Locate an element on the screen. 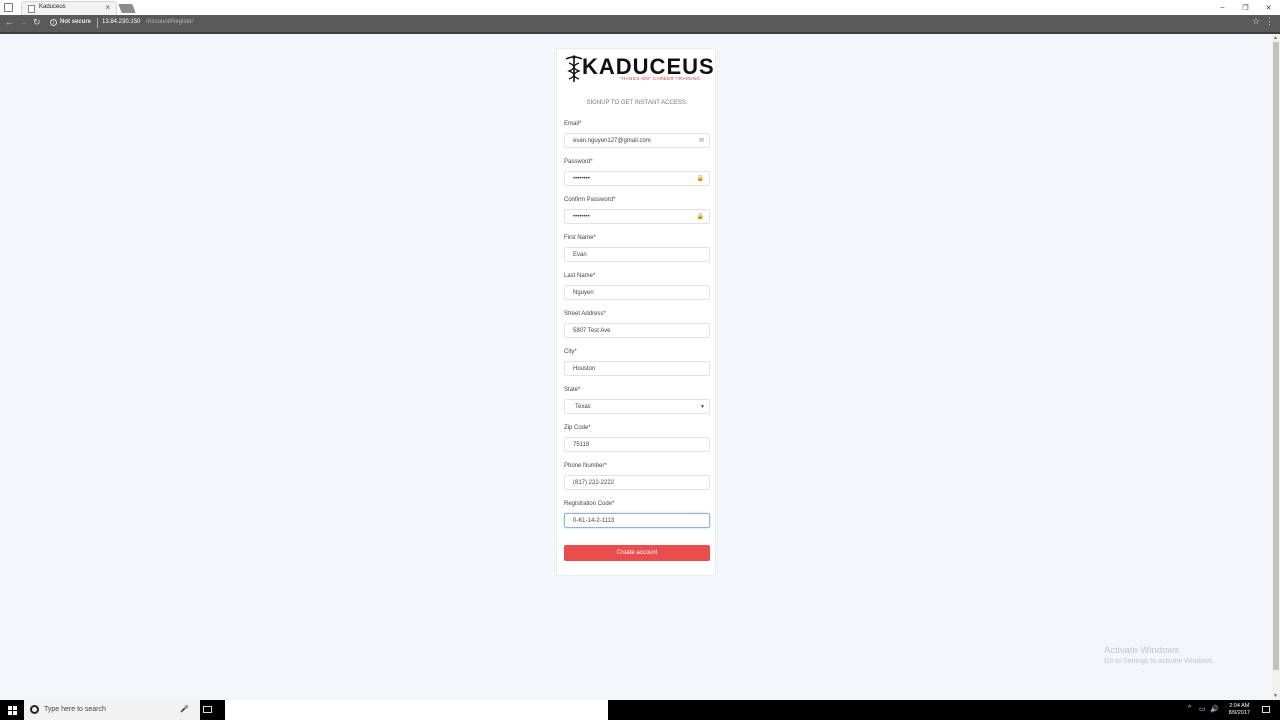 The image size is (1280, 720). state-value: Texas is located at coordinates (583, 407).